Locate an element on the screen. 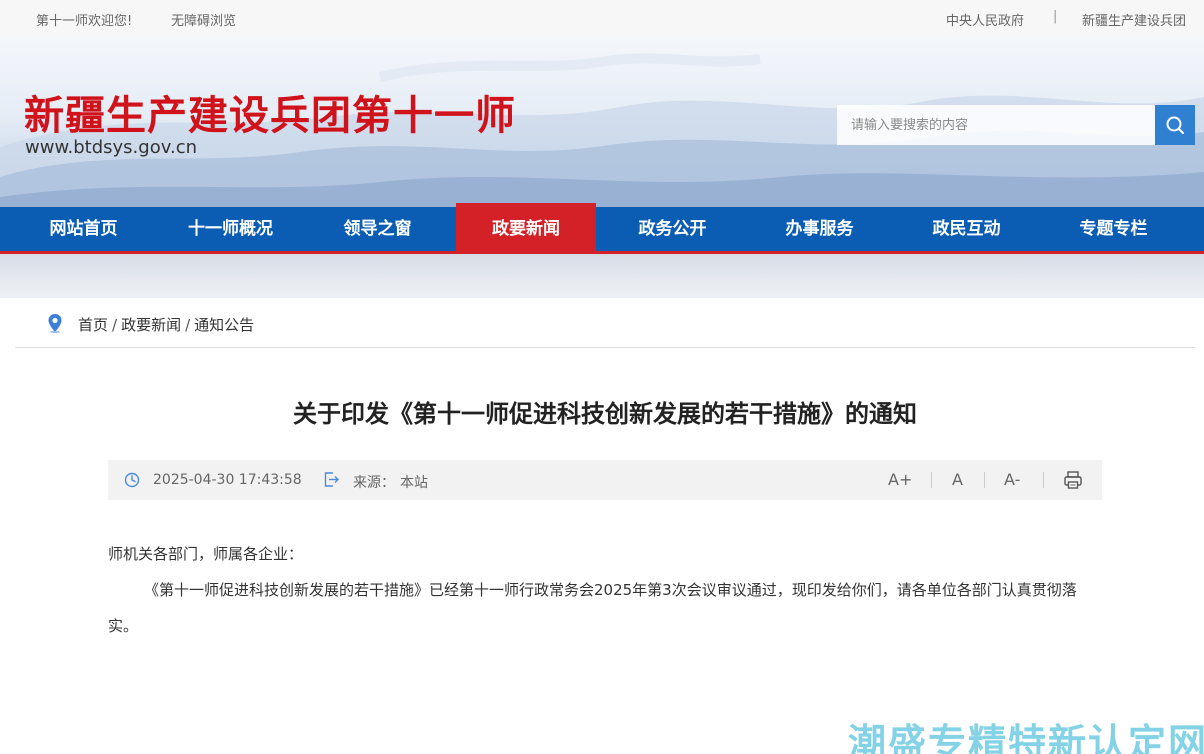 The width and height of the screenshot is (1204, 754). corps-link: 新疆生产建设兵团 is located at coordinates (1134, 19).